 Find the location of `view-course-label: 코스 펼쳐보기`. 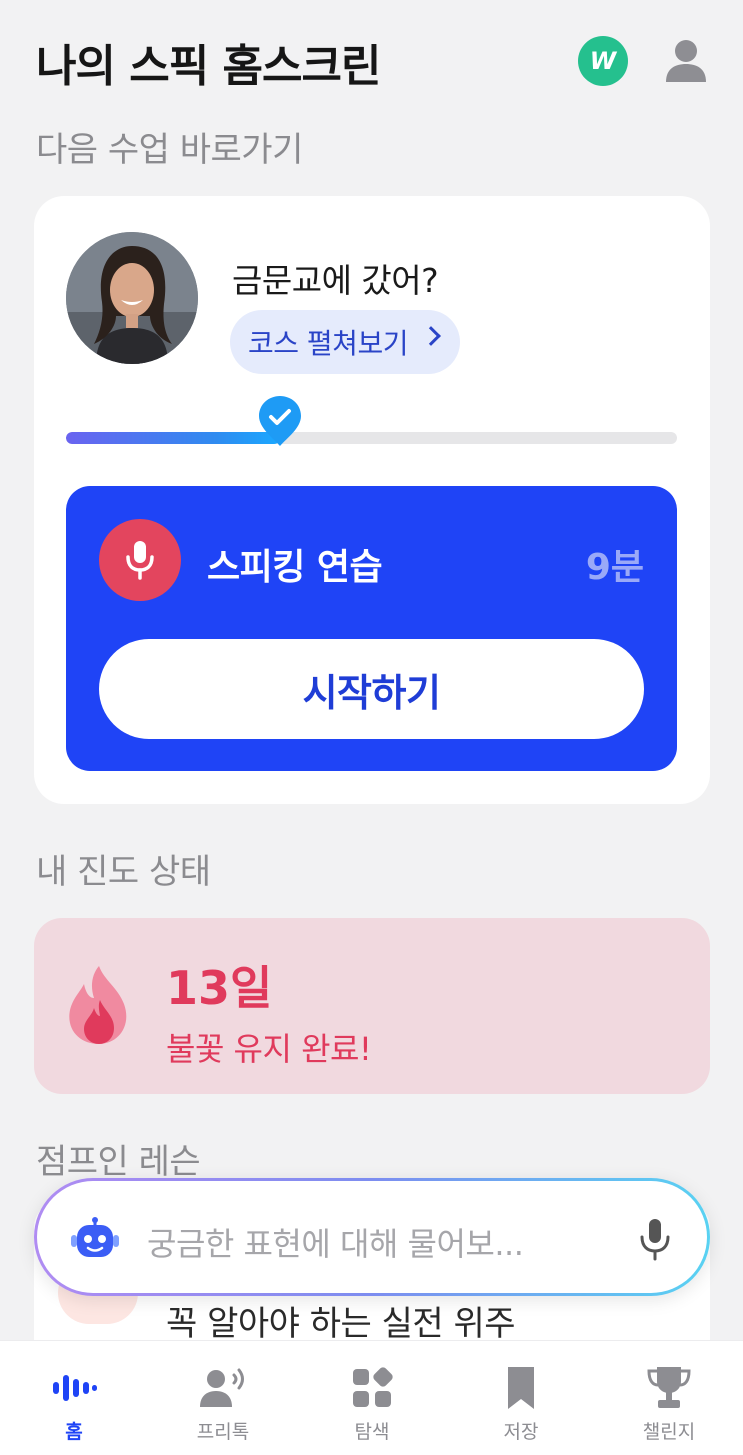

view-course-label: 코스 펼쳐보기 is located at coordinates (328, 343).